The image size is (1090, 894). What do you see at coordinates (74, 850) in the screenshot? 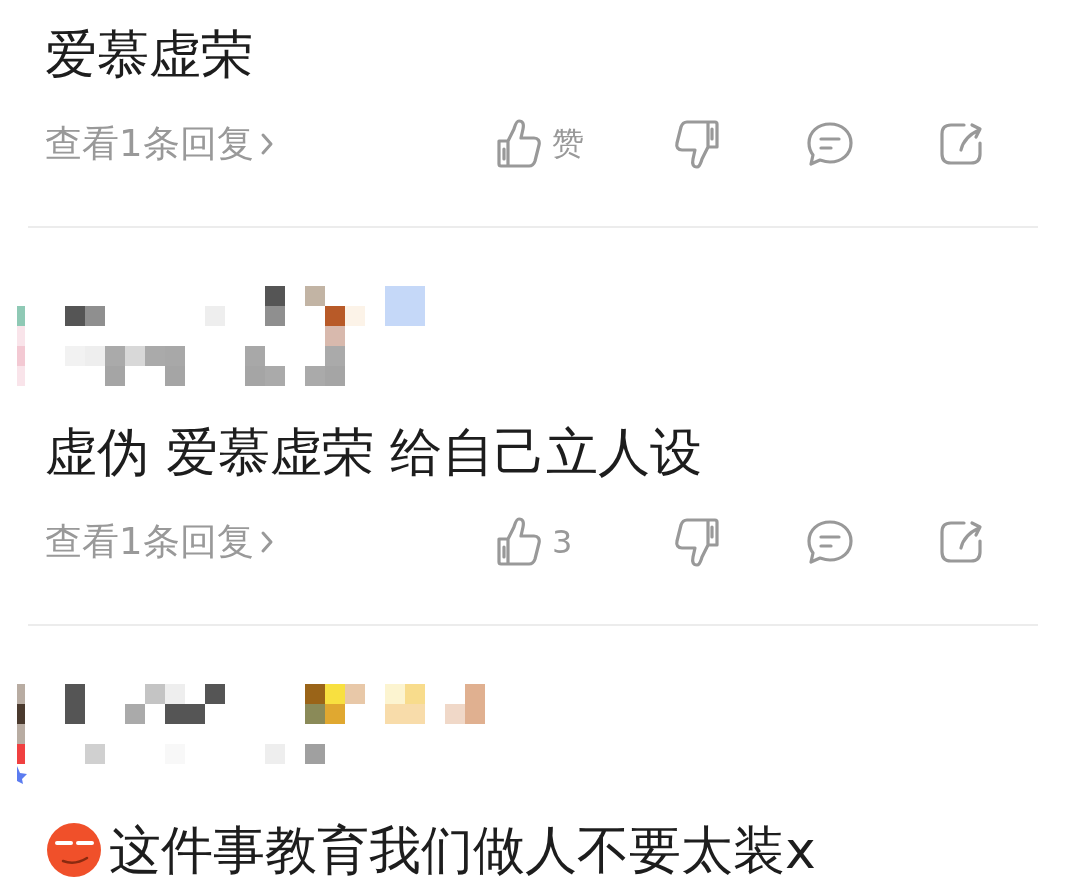
I see `smirk-emoji-icon` at bounding box center [74, 850].